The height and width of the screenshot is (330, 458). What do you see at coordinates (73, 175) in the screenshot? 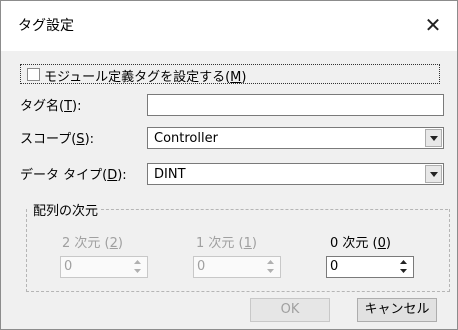
I see `data-type-label: データ タイプ(D):` at bounding box center [73, 175].